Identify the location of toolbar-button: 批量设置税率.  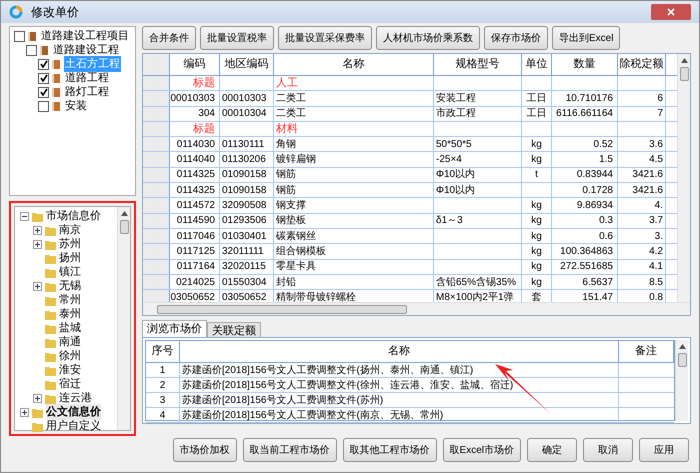
(237, 38).